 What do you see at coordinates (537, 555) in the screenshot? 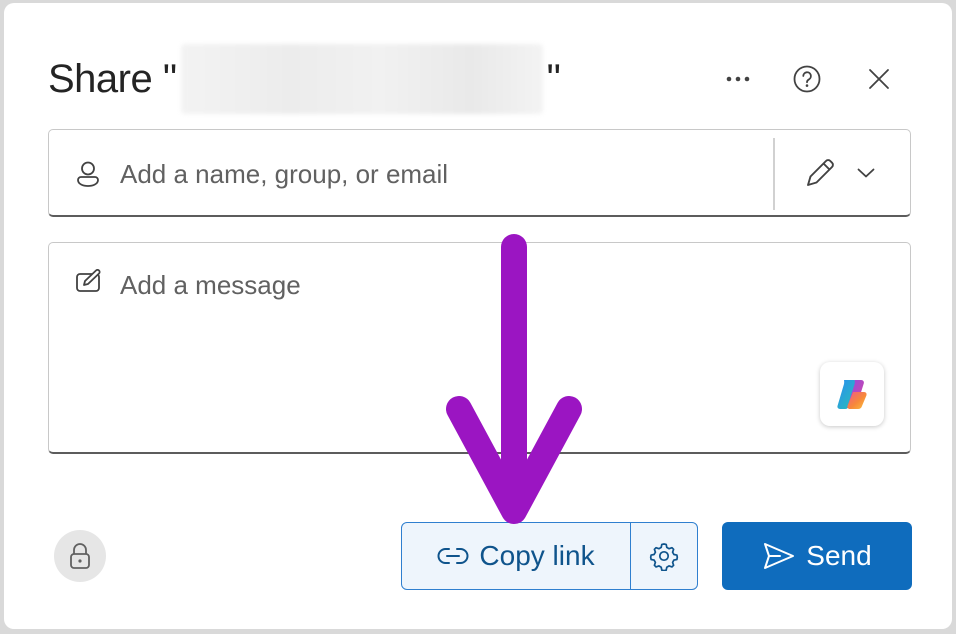
I see `copy-link-label: Copy link` at bounding box center [537, 555].